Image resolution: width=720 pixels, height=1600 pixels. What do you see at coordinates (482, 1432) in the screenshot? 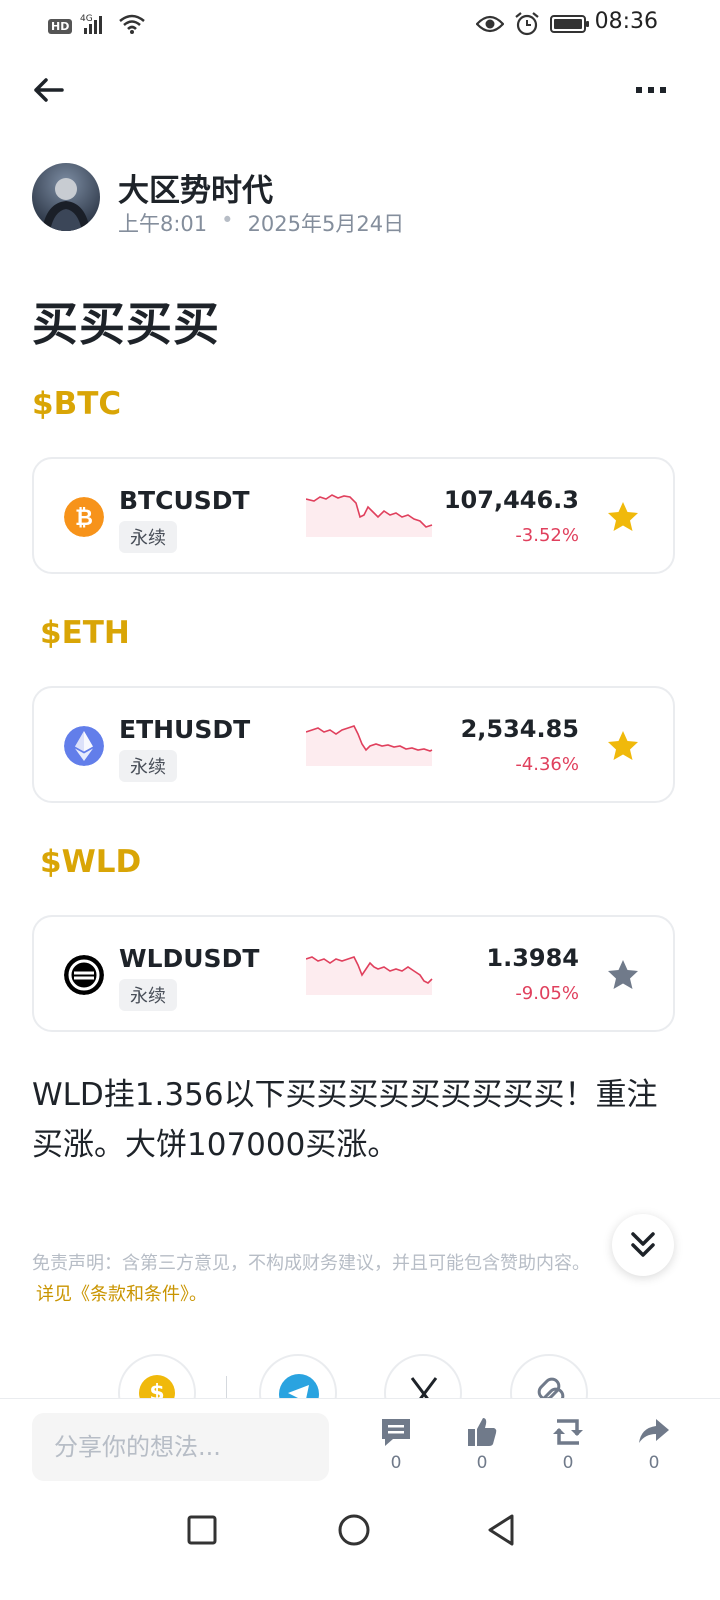
I see `thumbs-up-icon` at bounding box center [482, 1432].